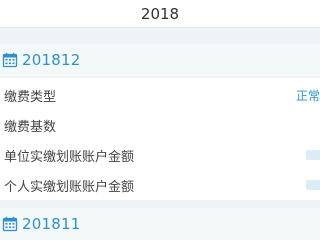 The image size is (320, 240). I want to click on month-header-201812: 201812, so click(160, 60).